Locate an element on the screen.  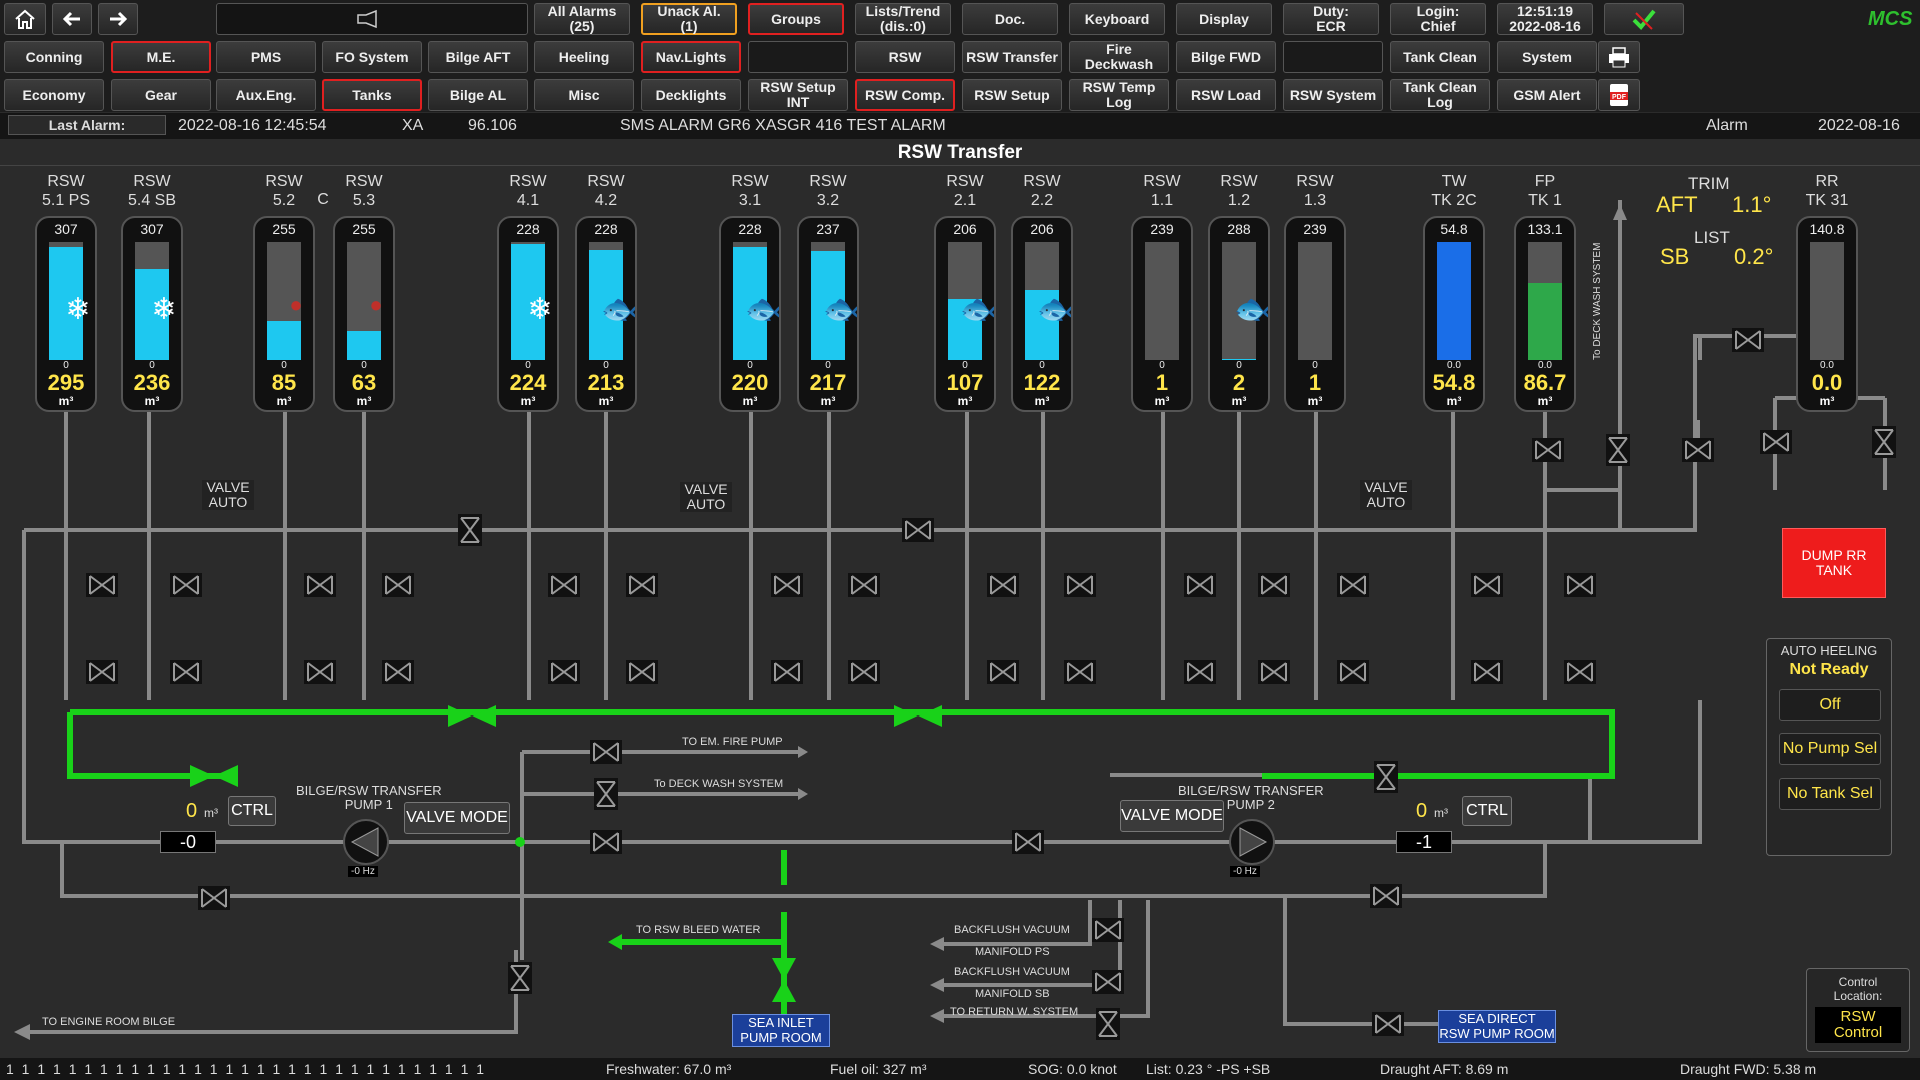
tank-name: RSW is located at coordinates (528, 181).